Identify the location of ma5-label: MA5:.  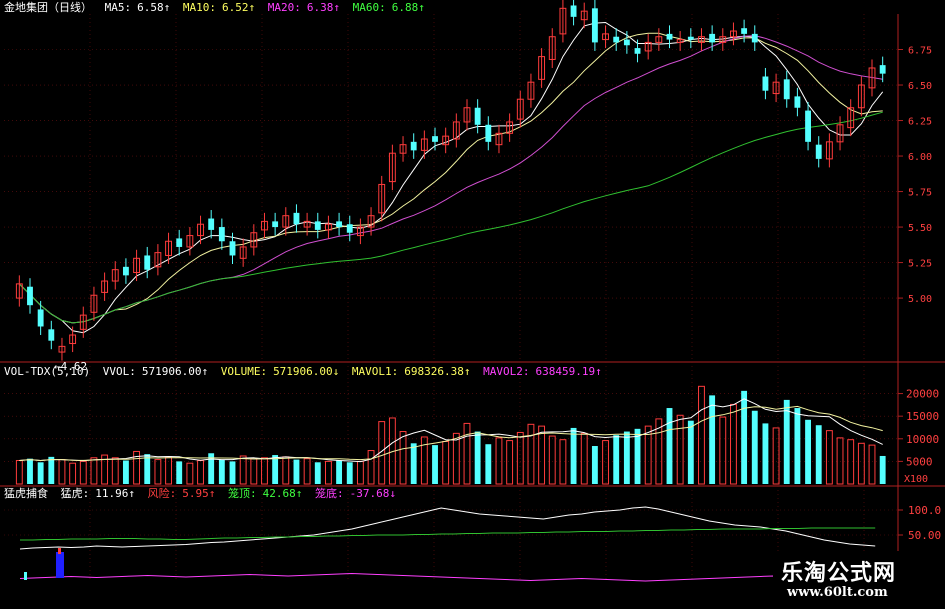
(118, 7).